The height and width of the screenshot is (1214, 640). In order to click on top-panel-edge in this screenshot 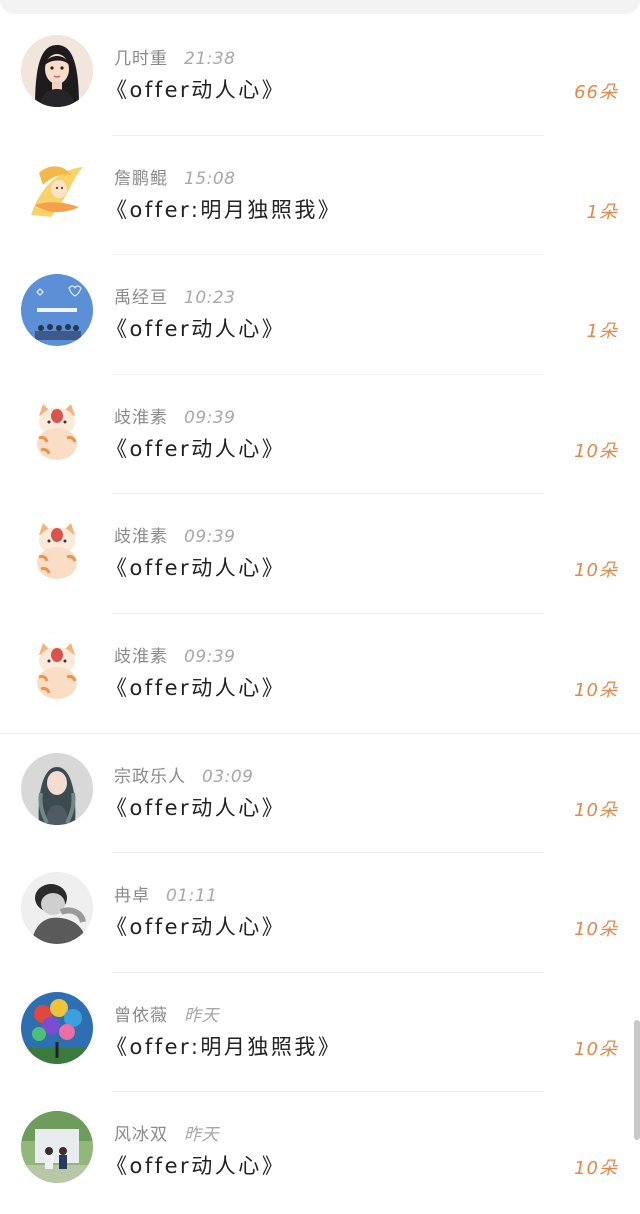, I will do `click(320, 7)`.